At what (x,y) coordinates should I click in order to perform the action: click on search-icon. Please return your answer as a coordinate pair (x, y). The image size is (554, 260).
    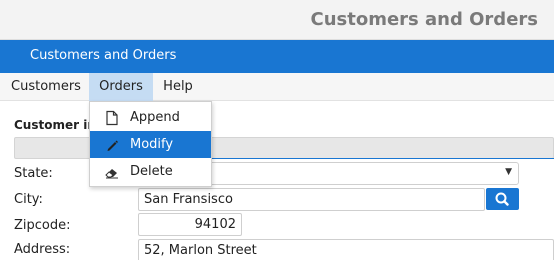
    Looking at the image, I should click on (502, 199).